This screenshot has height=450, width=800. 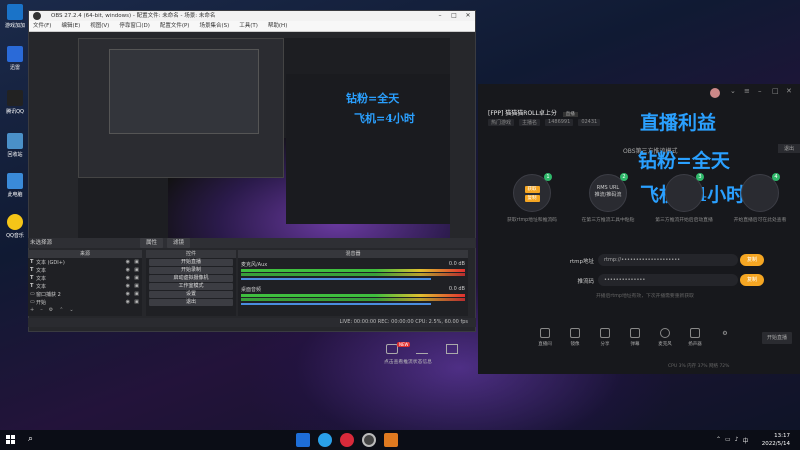 What do you see at coordinates (41, 310) in the screenshot?
I see `remove-icon: –` at bounding box center [41, 310].